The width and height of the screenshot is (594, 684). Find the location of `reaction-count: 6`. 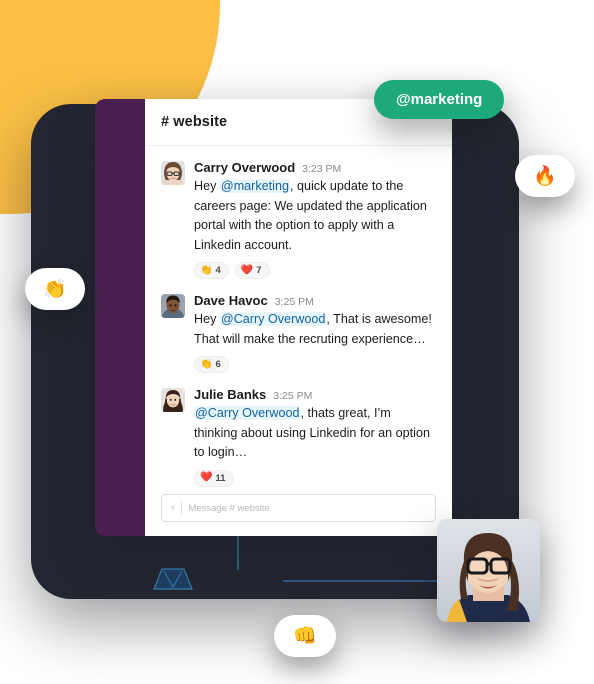

reaction-count: 6 is located at coordinates (218, 364).